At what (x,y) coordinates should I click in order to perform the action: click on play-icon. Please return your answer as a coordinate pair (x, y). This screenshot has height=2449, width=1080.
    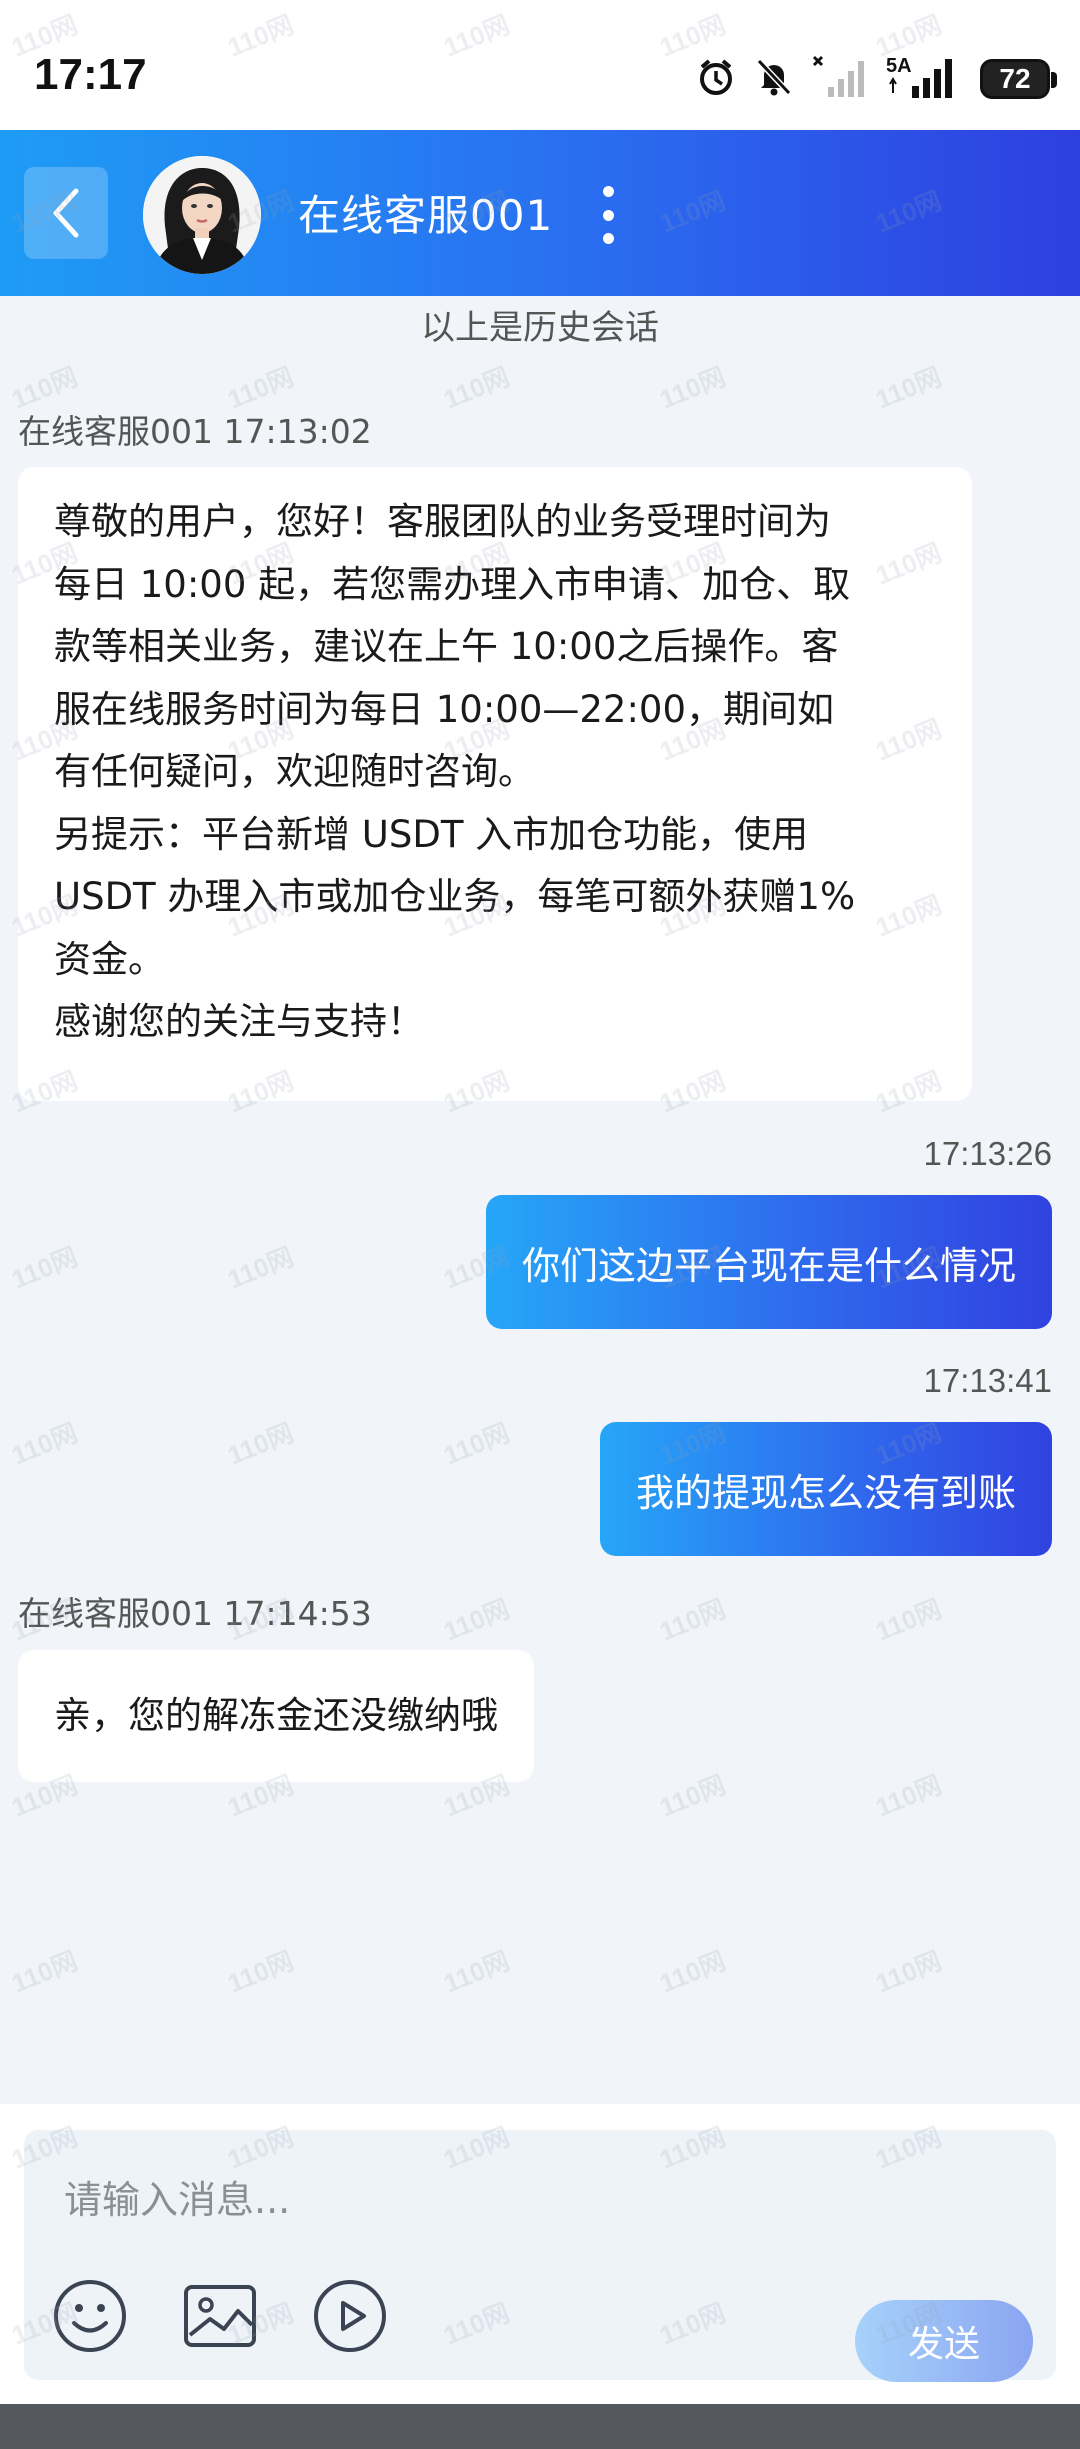
    Looking at the image, I should click on (350, 2316).